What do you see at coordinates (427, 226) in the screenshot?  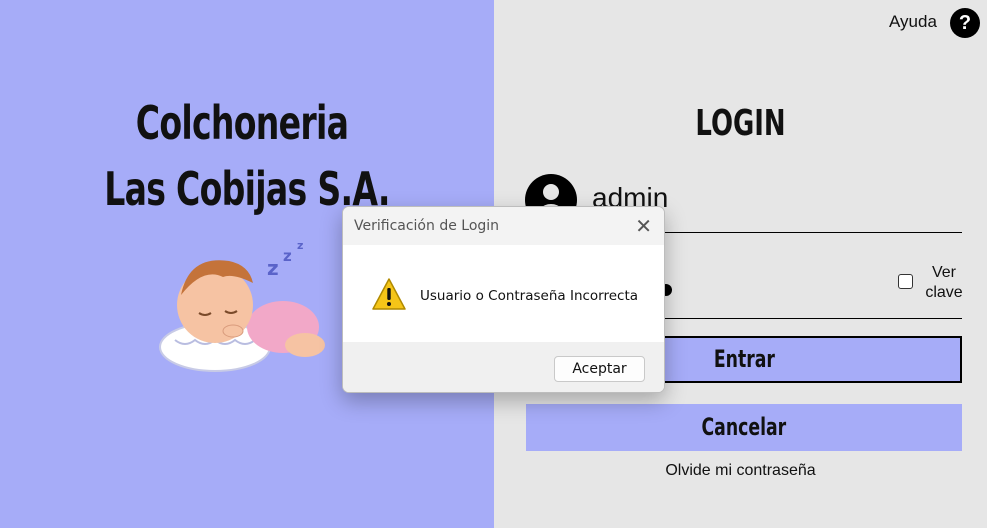 I see `dialog-title: Verificación de Login` at bounding box center [427, 226].